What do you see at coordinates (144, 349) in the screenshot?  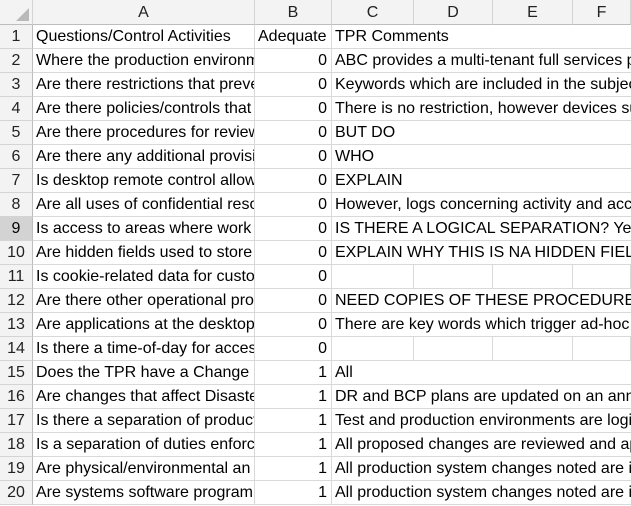 I see `cell-question: Is there a time-of-day for acces` at bounding box center [144, 349].